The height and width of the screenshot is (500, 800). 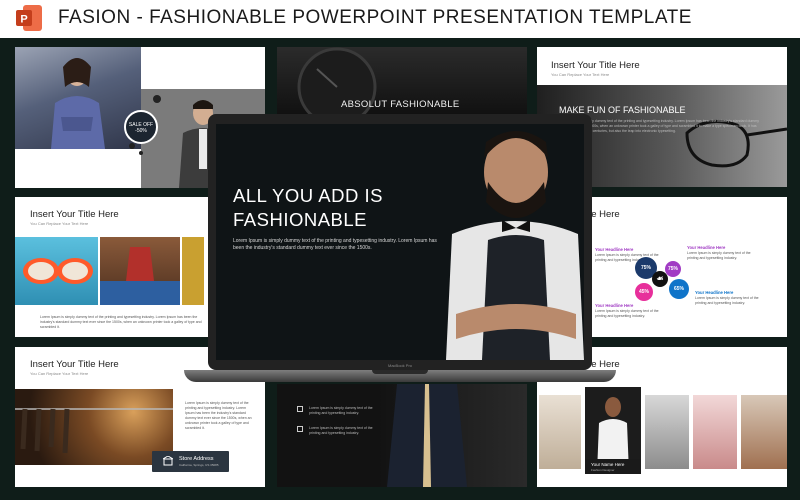 I want to click on model-photo-woman, so click(x=78, y=98).